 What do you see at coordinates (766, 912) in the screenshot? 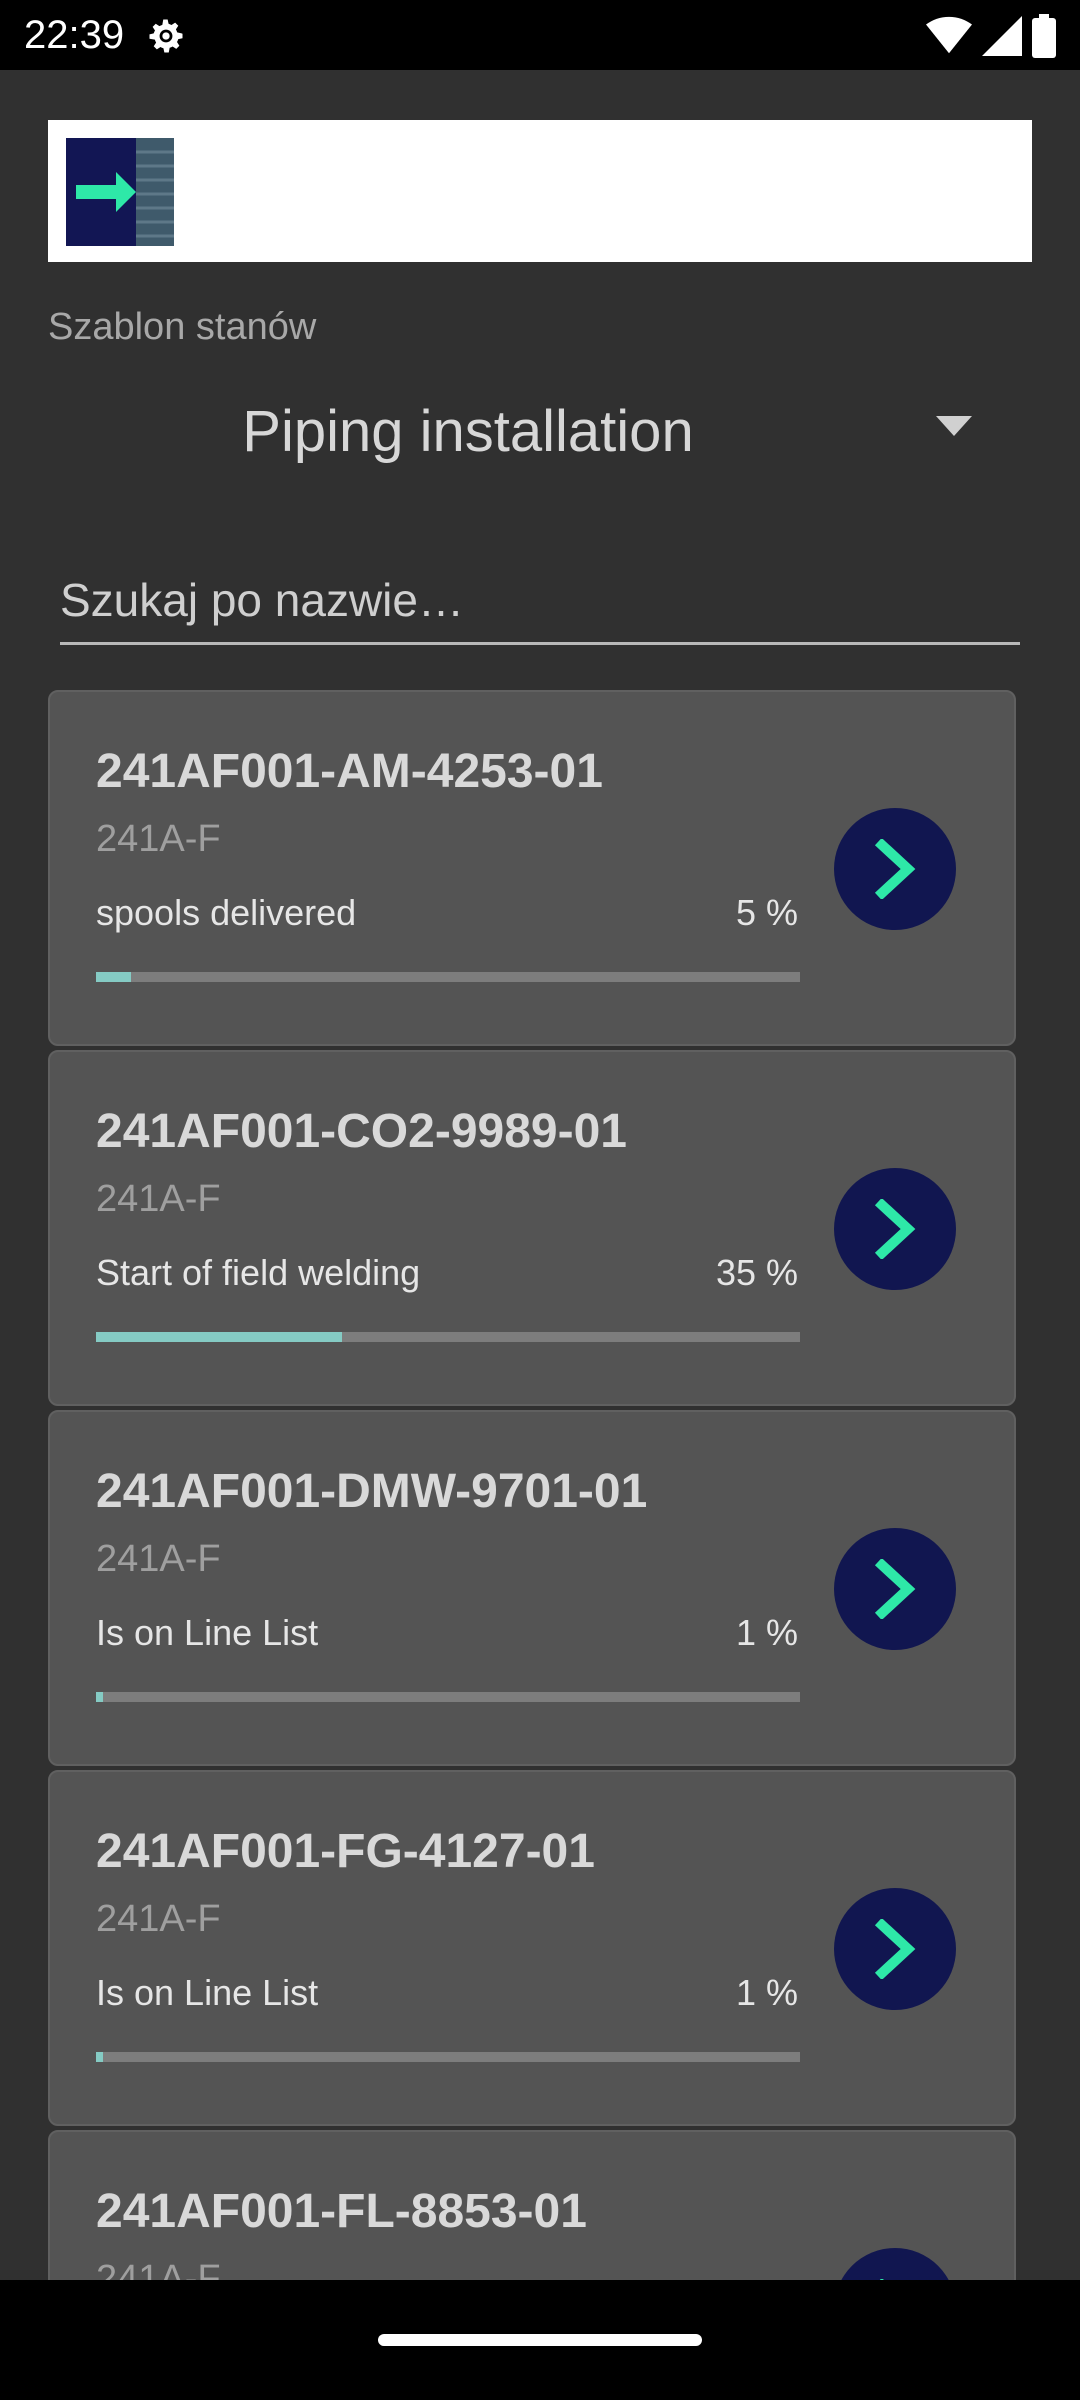
I see `item-percent: 5 %` at bounding box center [766, 912].